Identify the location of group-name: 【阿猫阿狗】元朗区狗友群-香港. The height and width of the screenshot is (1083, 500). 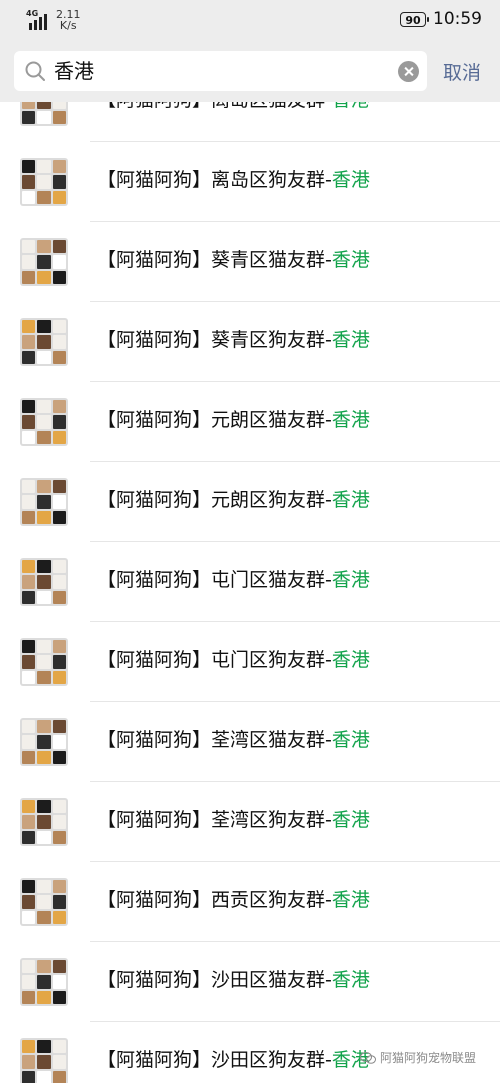
(233, 500).